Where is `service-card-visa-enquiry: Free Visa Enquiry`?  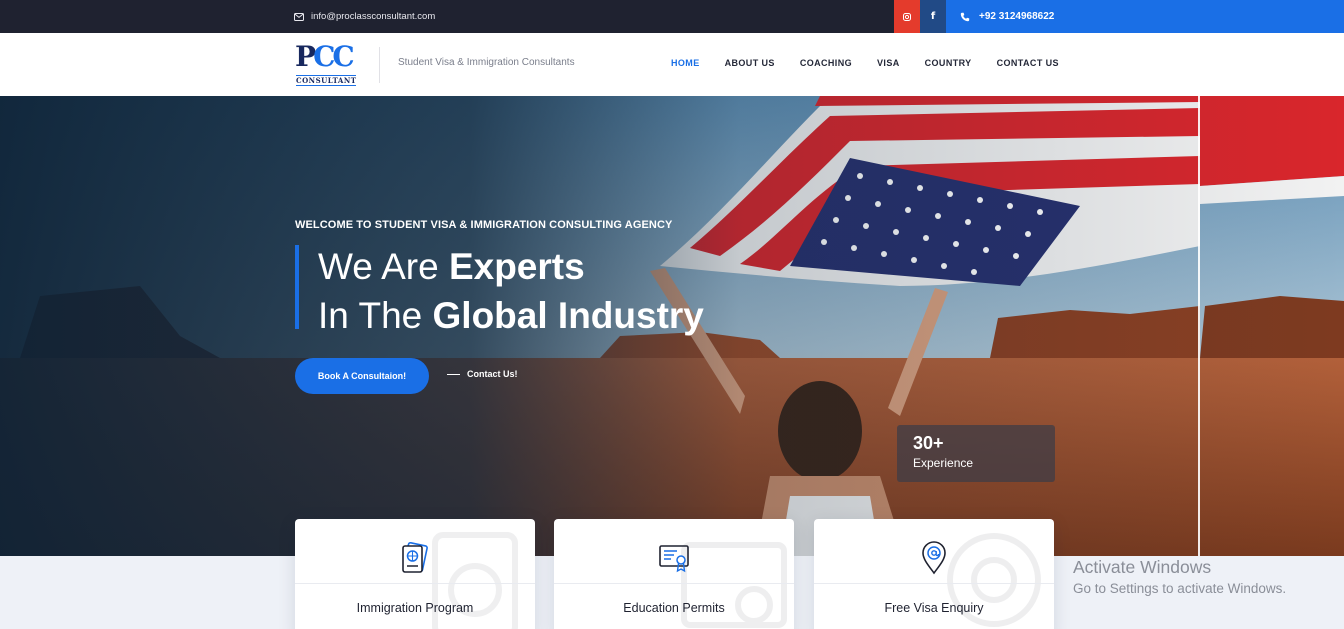 service-card-visa-enquiry: Free Visa Enquiry is located at coordinates (934, 574).